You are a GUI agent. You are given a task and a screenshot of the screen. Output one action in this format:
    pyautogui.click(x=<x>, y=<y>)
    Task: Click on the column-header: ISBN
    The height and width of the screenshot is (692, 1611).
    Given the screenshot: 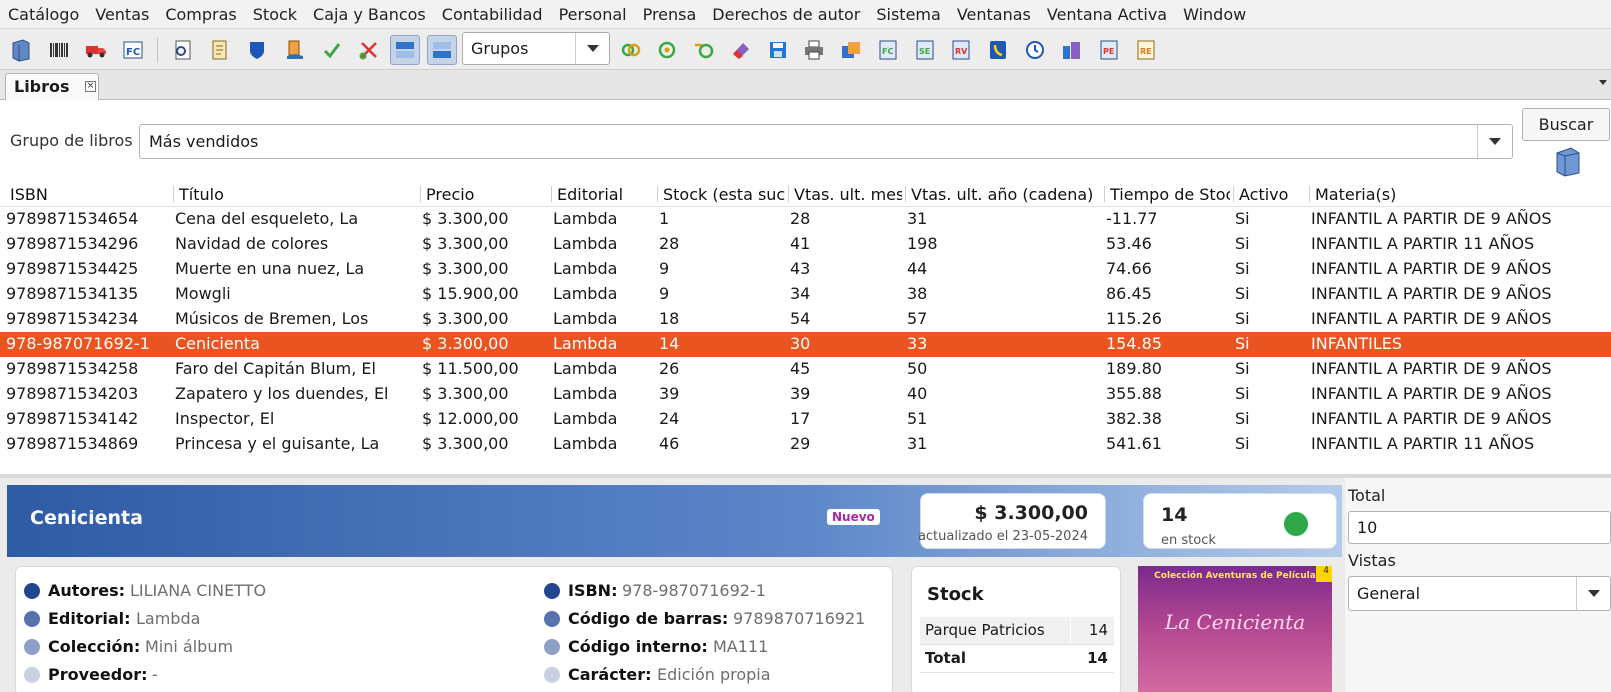 What is the action you would take?
    pyautogui.click(x=90, y=194)
    